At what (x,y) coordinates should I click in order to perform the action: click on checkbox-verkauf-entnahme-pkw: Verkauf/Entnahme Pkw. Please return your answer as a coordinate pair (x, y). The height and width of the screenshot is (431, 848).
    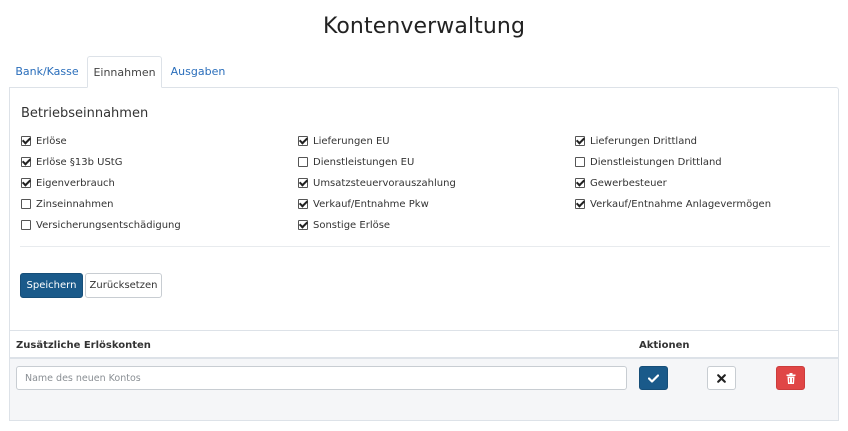
    Looking at the image, I should click on (363, 204).